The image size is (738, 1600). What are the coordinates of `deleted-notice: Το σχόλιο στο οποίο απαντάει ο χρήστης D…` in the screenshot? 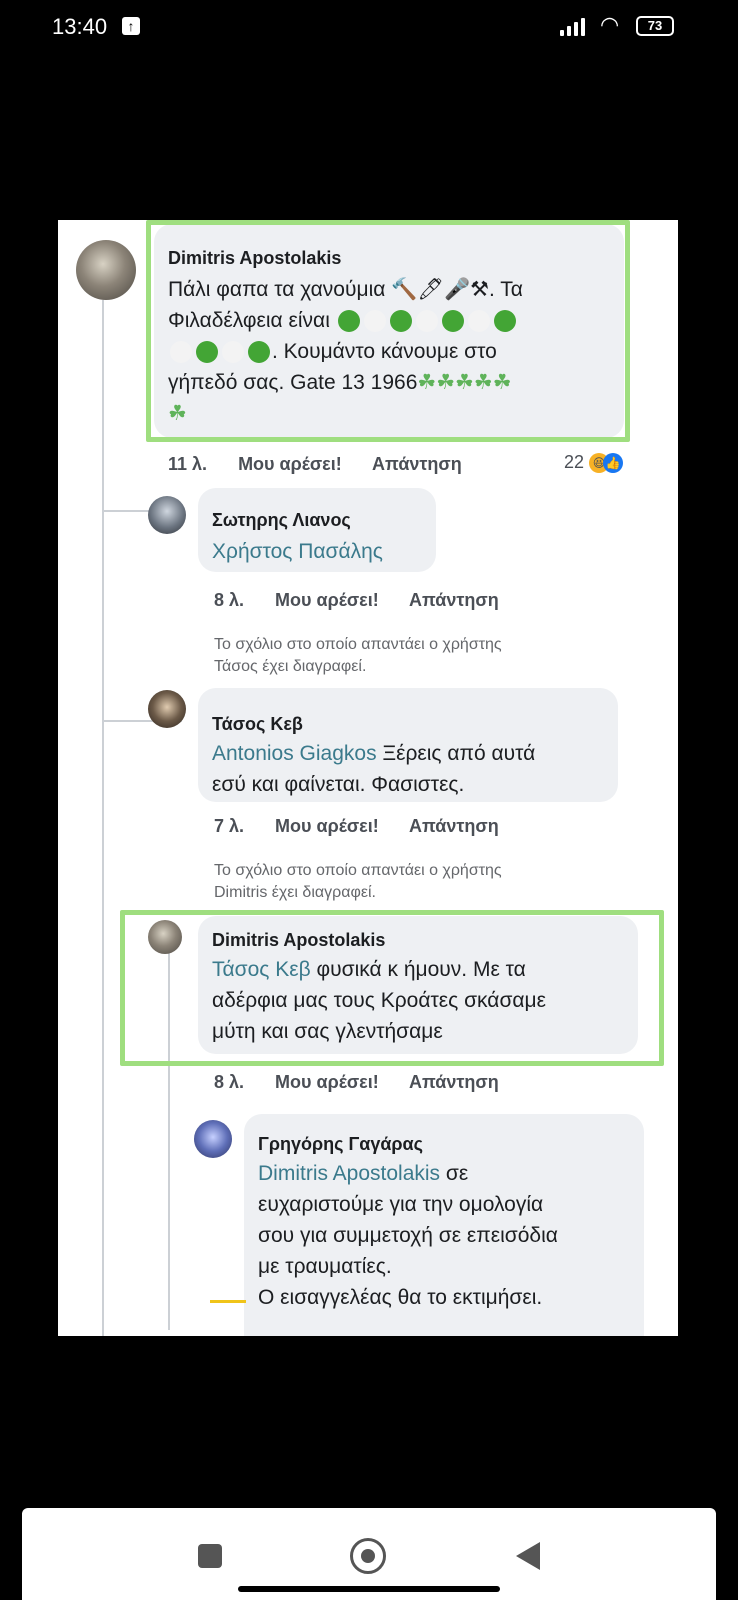 It's located at (358, 881).